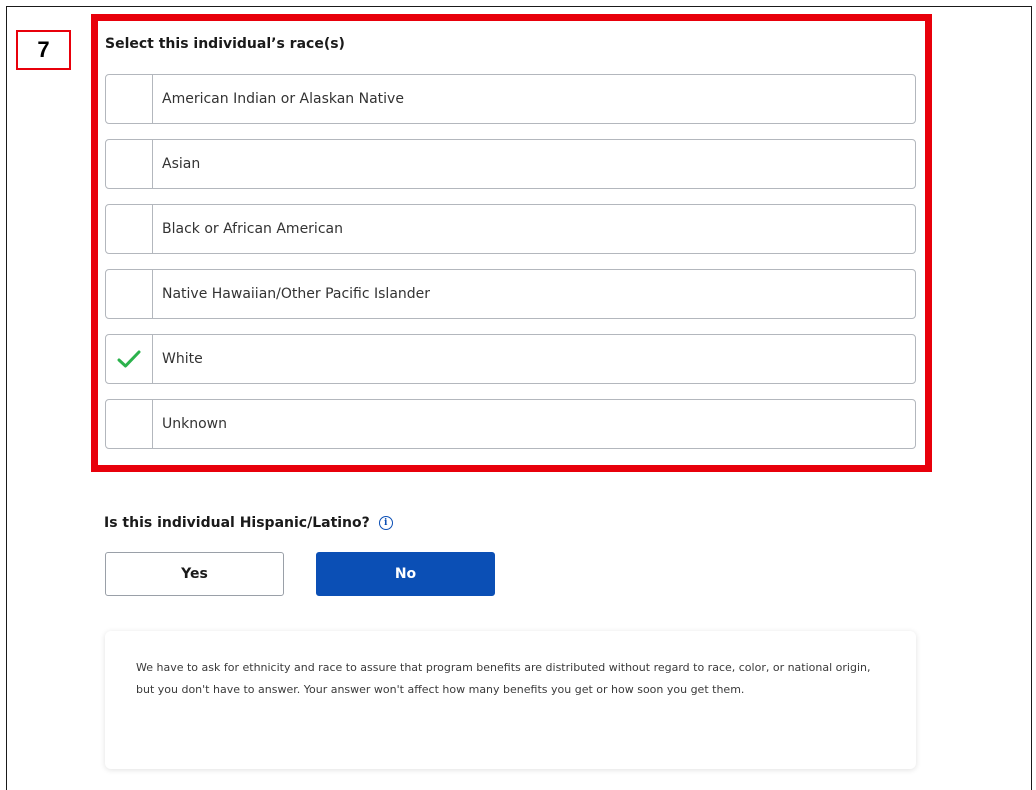  What do you see at coordinates (510, 164) in the screenshot?
I see `race-option-asian: Asian` at bounding box center [510, 164].